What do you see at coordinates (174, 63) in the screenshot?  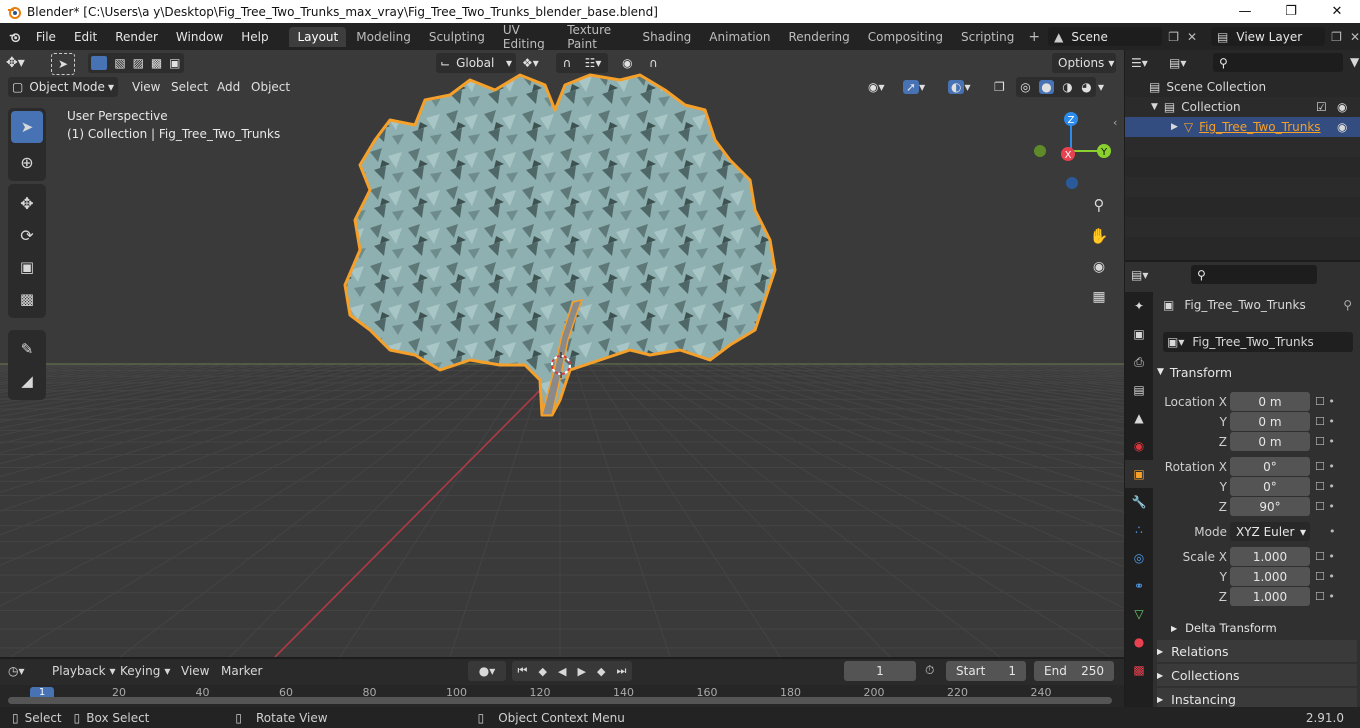 I see `mode-intersect-icon: ▣` at bounding box center [174, 63].